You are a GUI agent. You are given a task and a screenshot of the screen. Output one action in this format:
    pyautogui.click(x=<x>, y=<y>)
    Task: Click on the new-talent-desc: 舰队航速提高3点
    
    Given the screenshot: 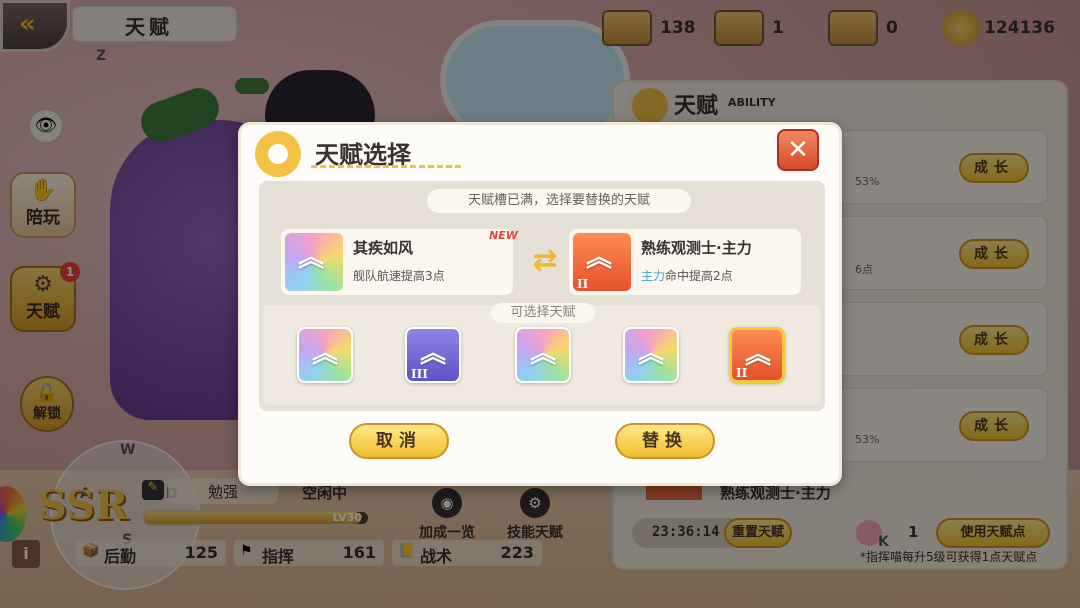 What is the action you would take?
    pyautogui.click(x=399, y=276)
    